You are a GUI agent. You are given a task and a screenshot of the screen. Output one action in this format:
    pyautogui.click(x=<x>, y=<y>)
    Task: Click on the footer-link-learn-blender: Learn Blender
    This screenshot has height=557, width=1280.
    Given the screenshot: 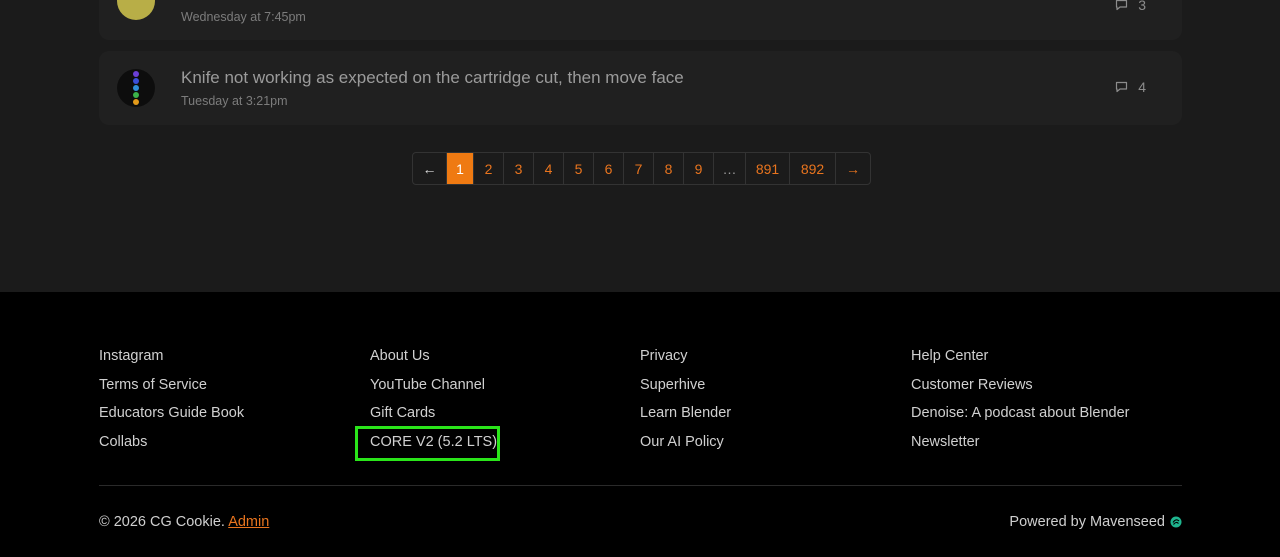 What is the action you would take?
    pyautogui.click(x=685, y=417)
    